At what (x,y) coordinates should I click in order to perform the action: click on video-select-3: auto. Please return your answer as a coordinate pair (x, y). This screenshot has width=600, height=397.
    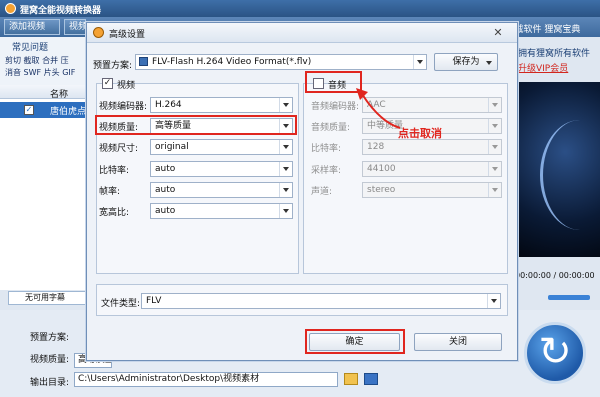
    Looking at the image, I should click on (221, 168).